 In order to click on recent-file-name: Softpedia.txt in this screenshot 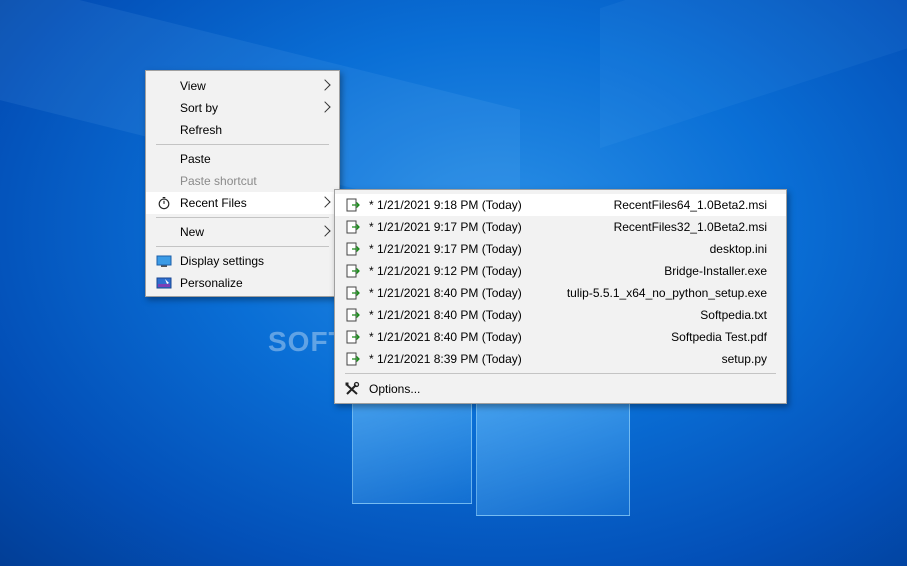, I will do `click(733, 315)`.